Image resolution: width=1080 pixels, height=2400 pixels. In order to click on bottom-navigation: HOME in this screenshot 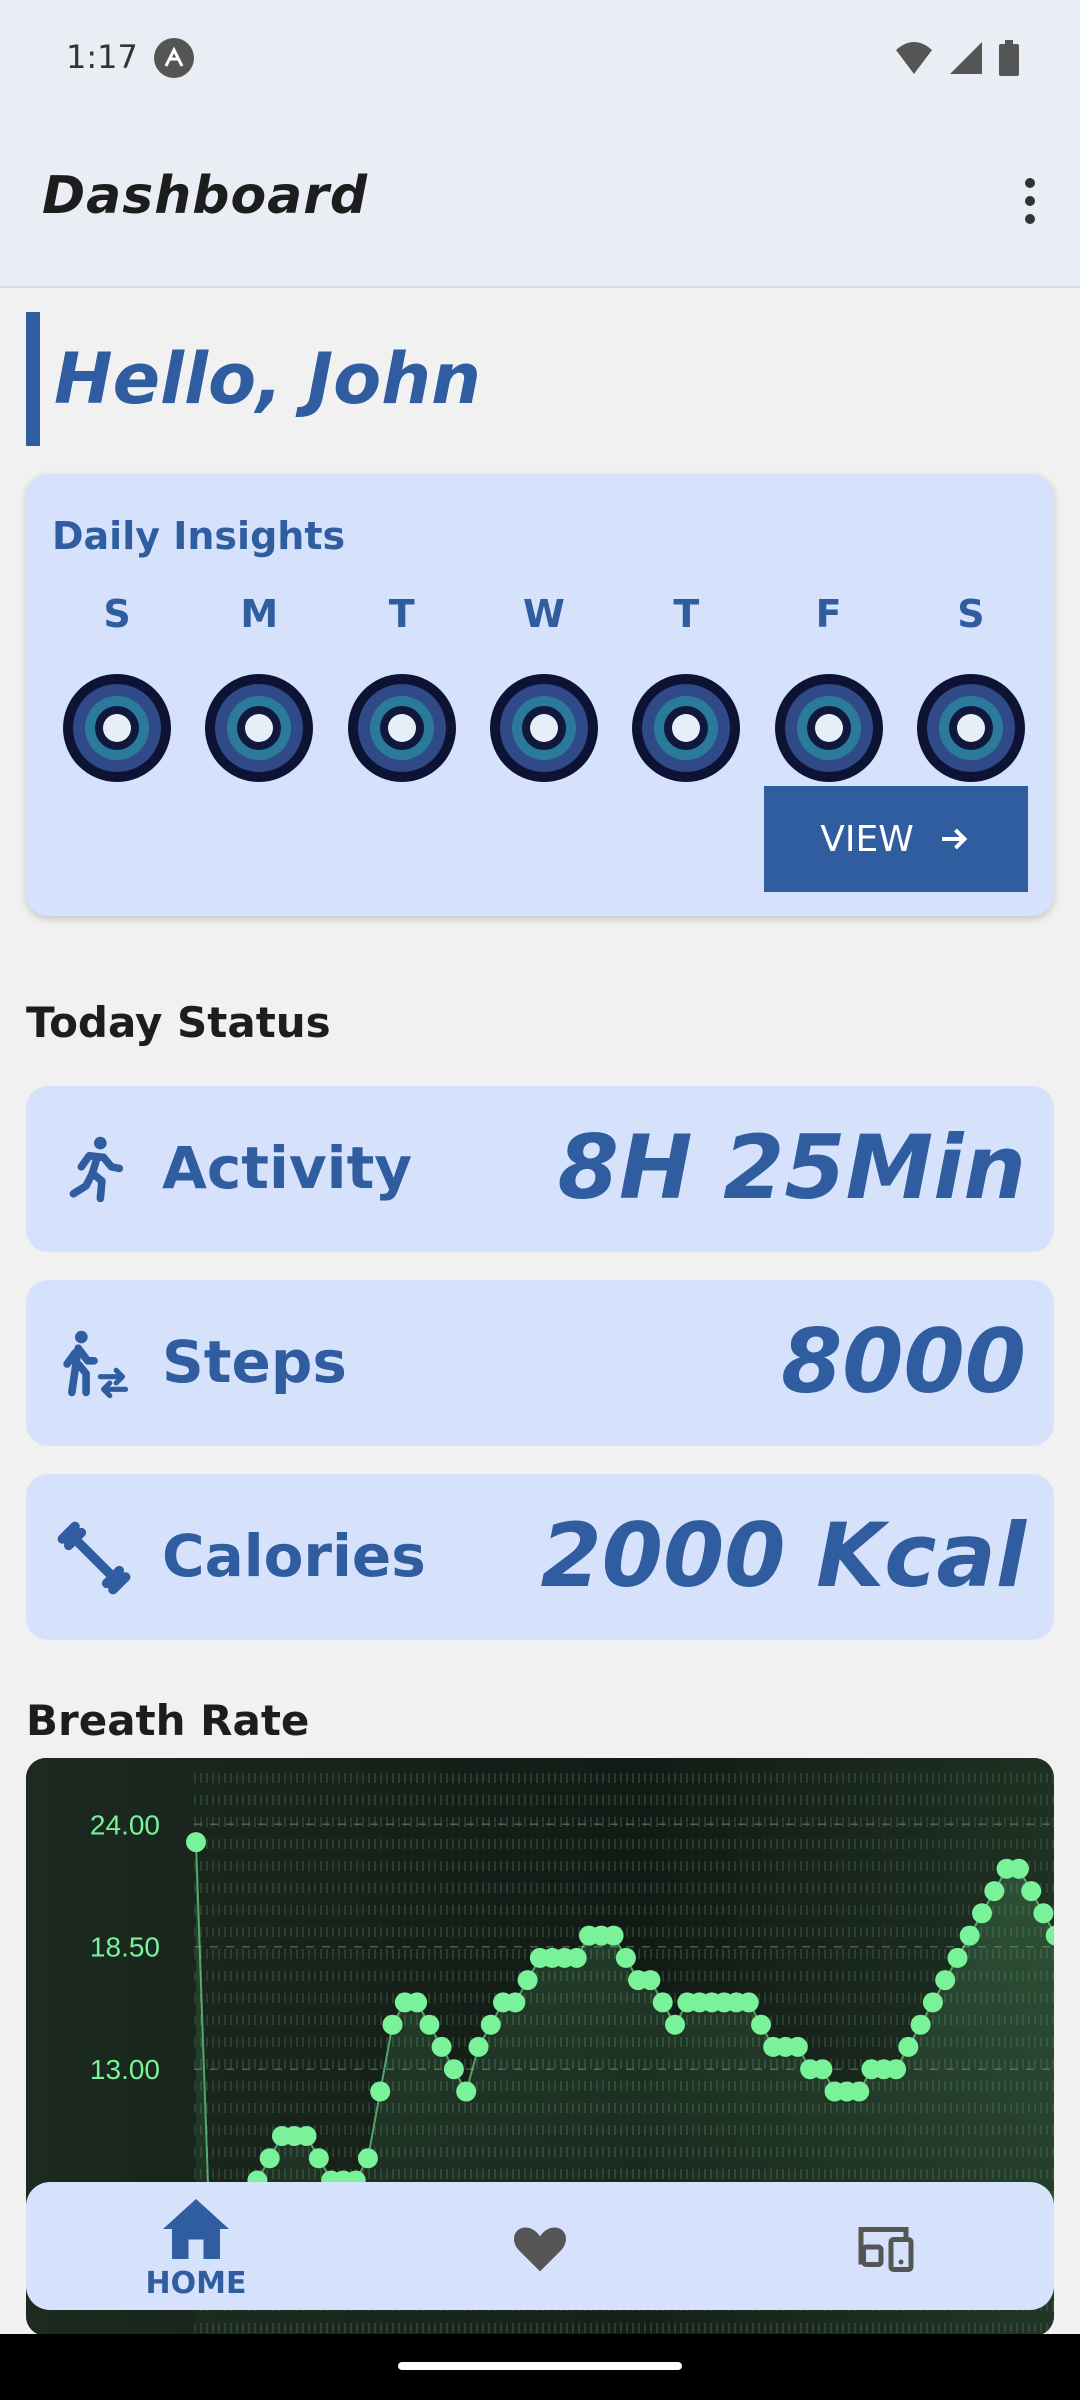, I will do `click(540, 2246)`.